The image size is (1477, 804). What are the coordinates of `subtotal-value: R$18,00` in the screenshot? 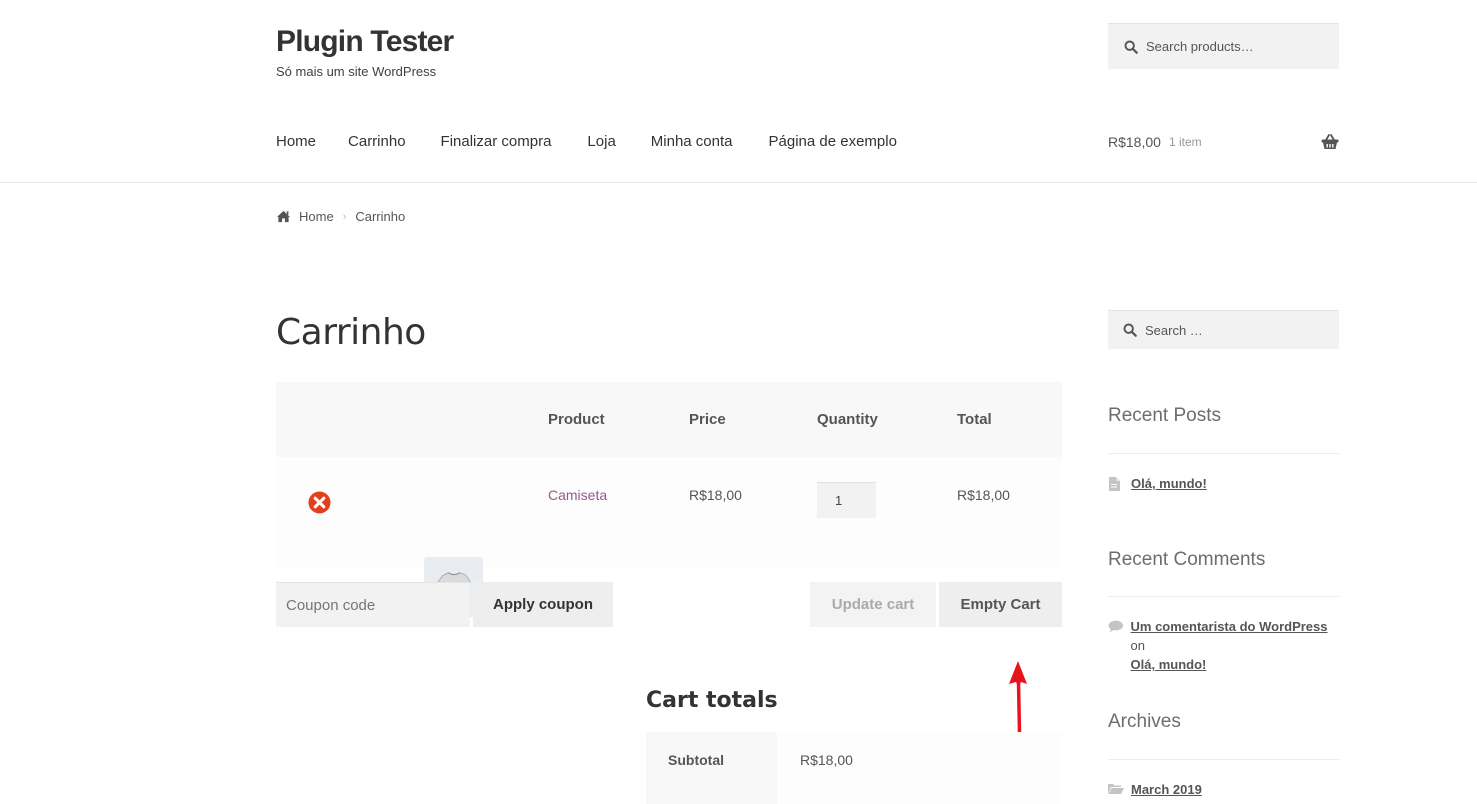 It's located at (919, 768).